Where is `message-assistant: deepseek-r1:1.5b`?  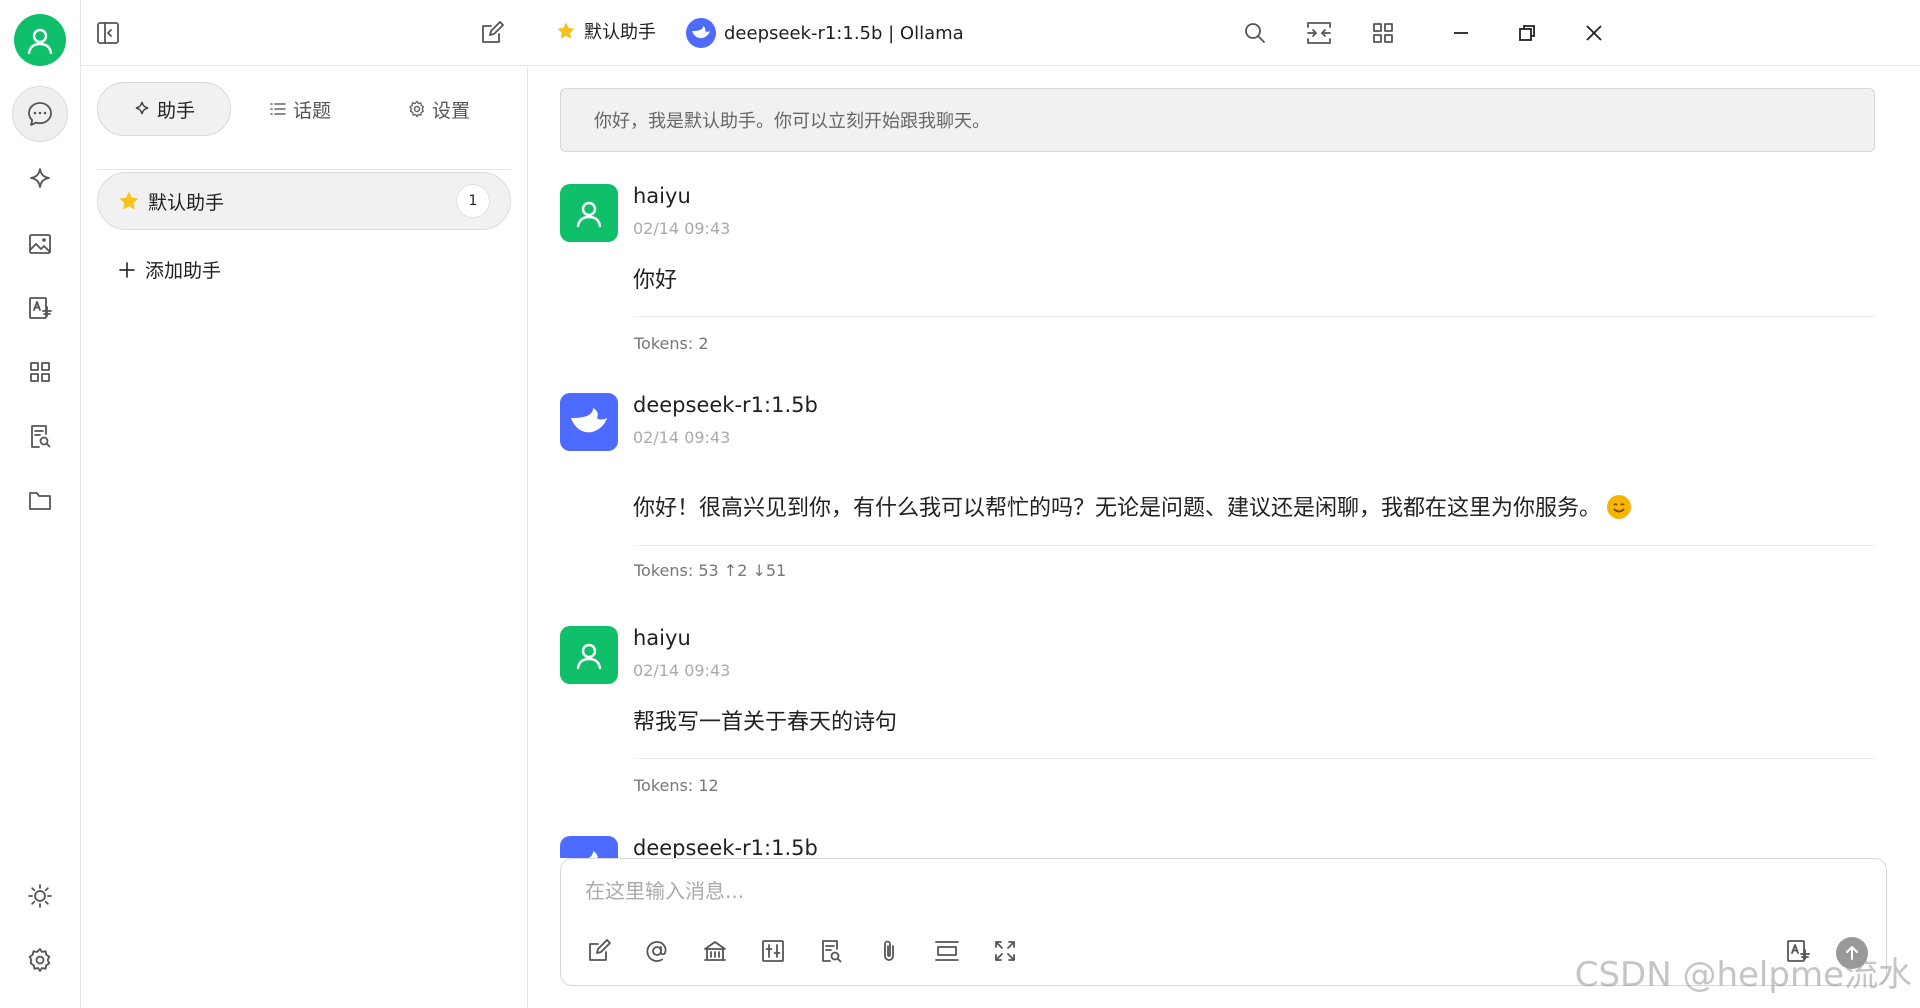 message-assistant: deepseek-r1:1.5b is located at coordinates (1217, 847).